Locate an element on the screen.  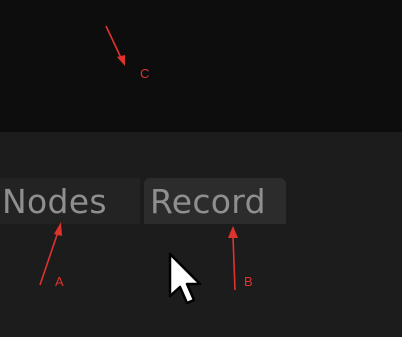
annotation-label-a: A is located at coordinates (59, 281).